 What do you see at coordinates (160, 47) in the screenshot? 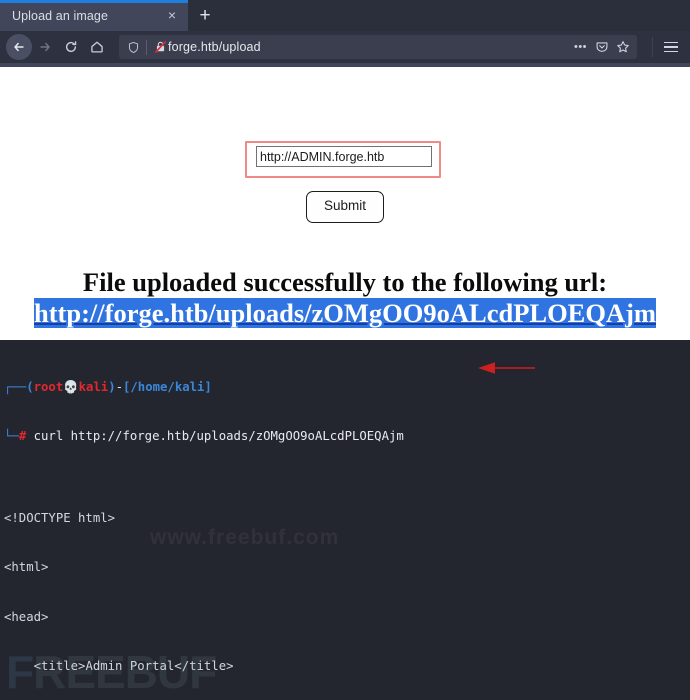
I see `crossed-out-lock-icon` at bounding box center [160, 47].